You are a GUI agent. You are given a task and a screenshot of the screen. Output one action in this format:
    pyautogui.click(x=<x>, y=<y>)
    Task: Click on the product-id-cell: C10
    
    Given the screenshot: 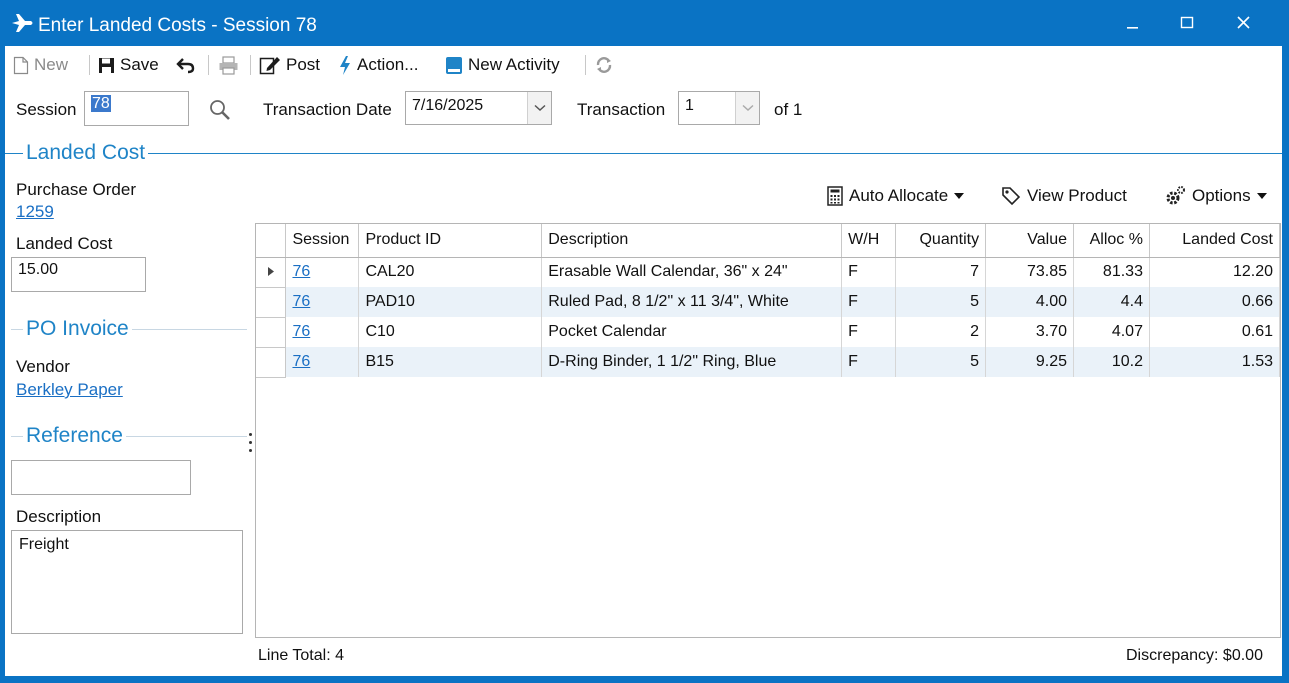 What is the action you would take?
    pyautogui.click(x=450, y=332)
    